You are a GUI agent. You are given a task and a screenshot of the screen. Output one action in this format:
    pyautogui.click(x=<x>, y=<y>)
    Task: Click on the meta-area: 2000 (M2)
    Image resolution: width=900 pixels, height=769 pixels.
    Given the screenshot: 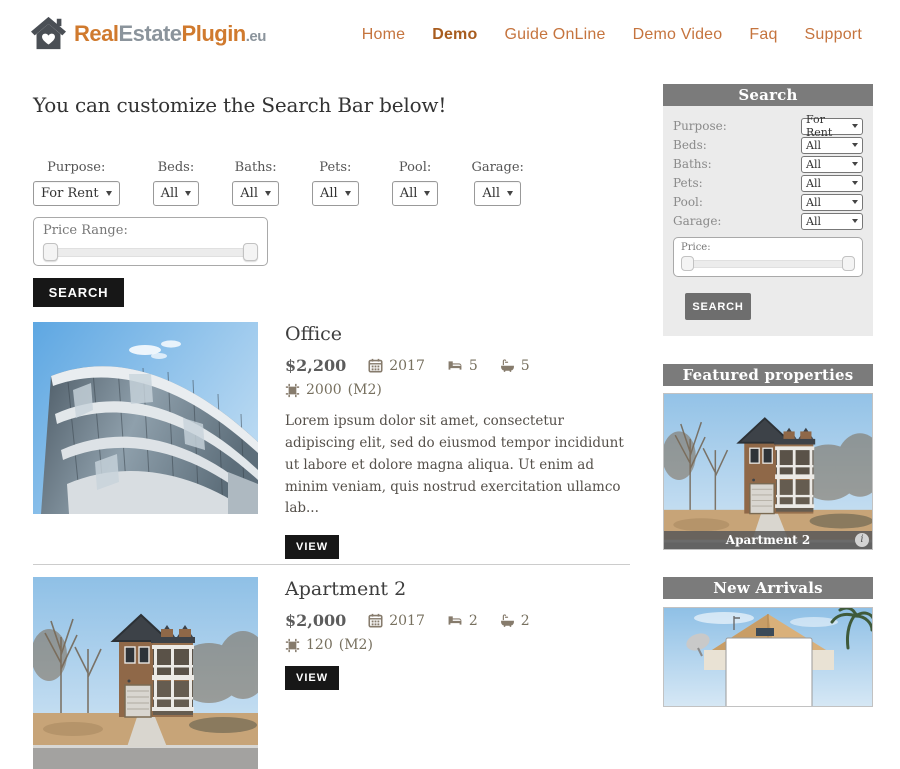 What is the action you would take?
    pyautogui.click(x=333, y=390)
    